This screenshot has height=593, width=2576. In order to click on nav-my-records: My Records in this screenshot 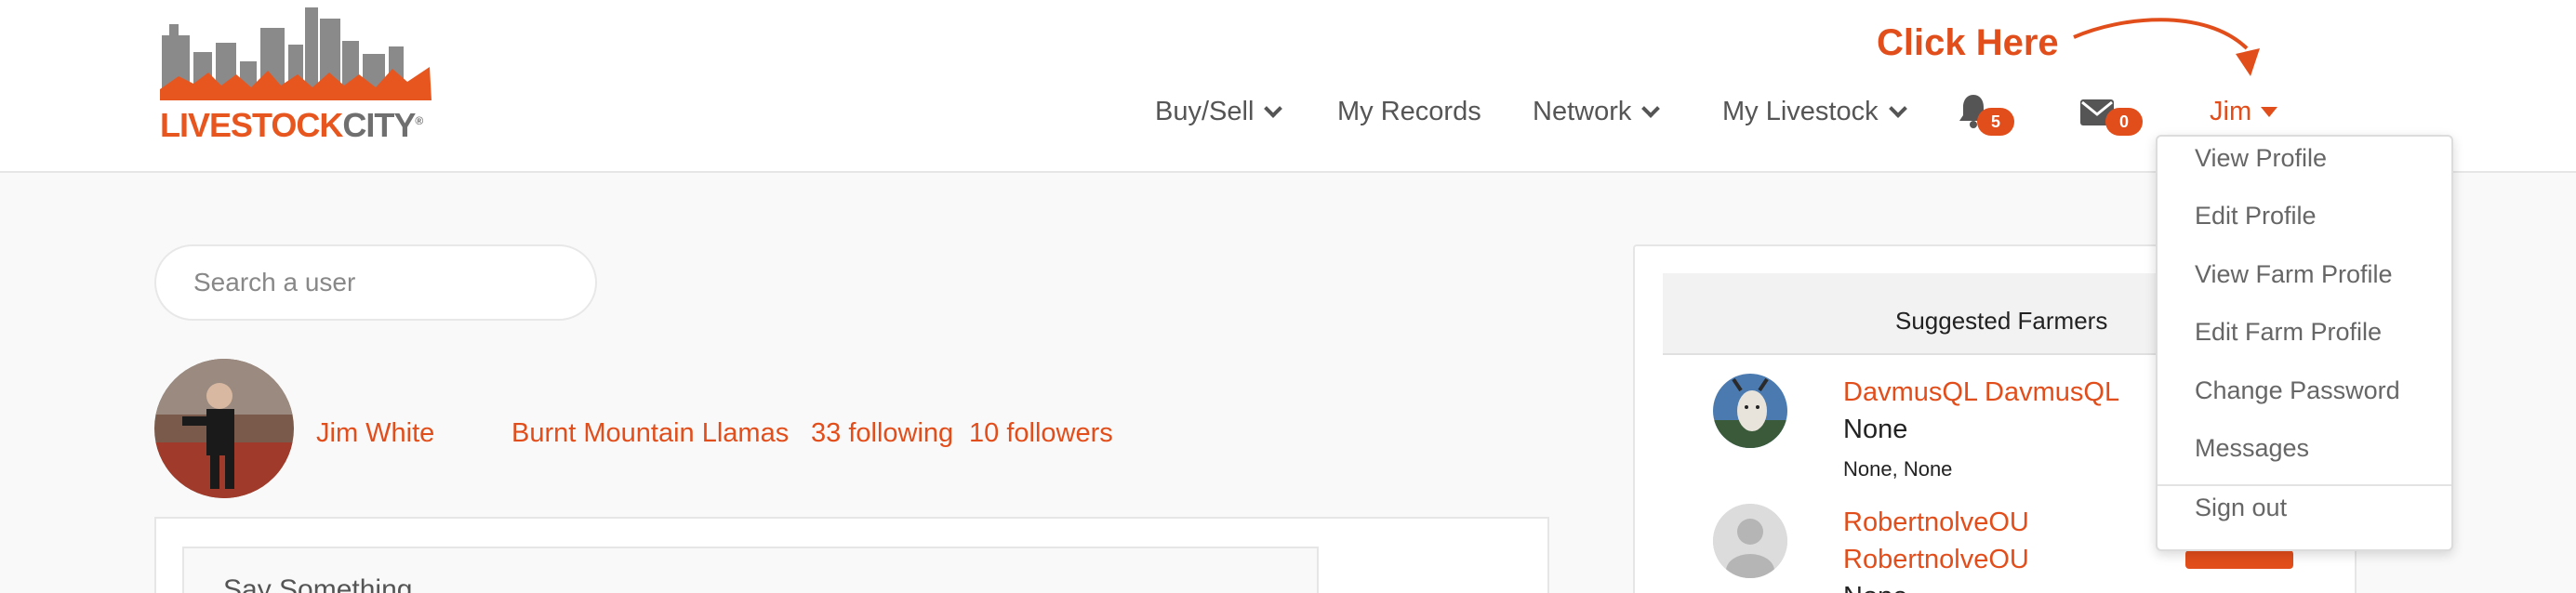, I will do `click(1409, 112)`.